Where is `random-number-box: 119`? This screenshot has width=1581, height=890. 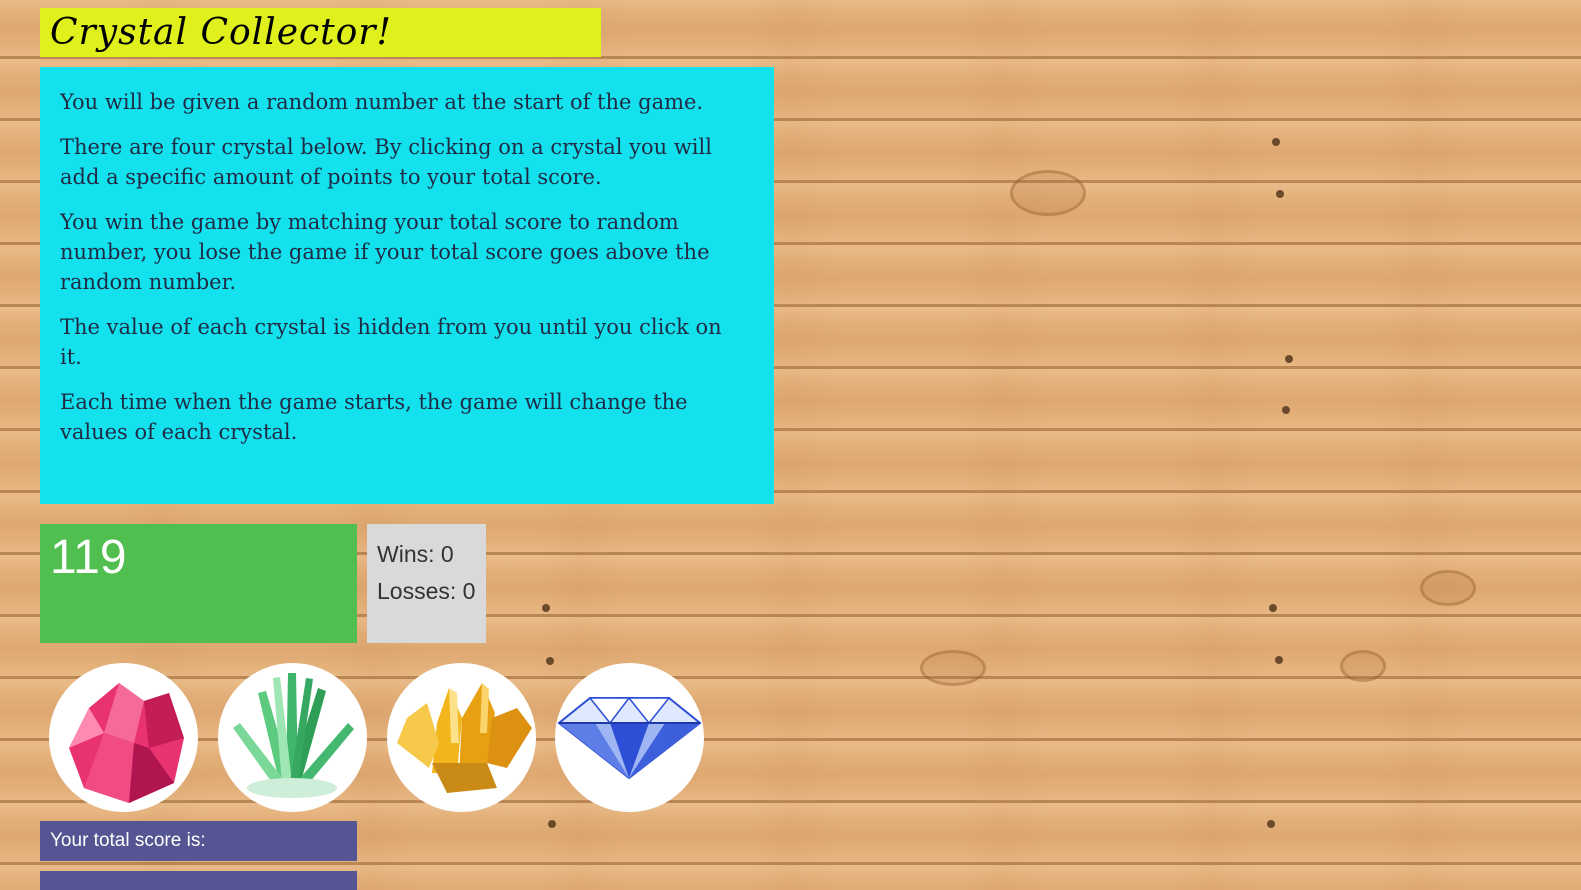 random-number-box: 119 is located at coordinates (198, 583).